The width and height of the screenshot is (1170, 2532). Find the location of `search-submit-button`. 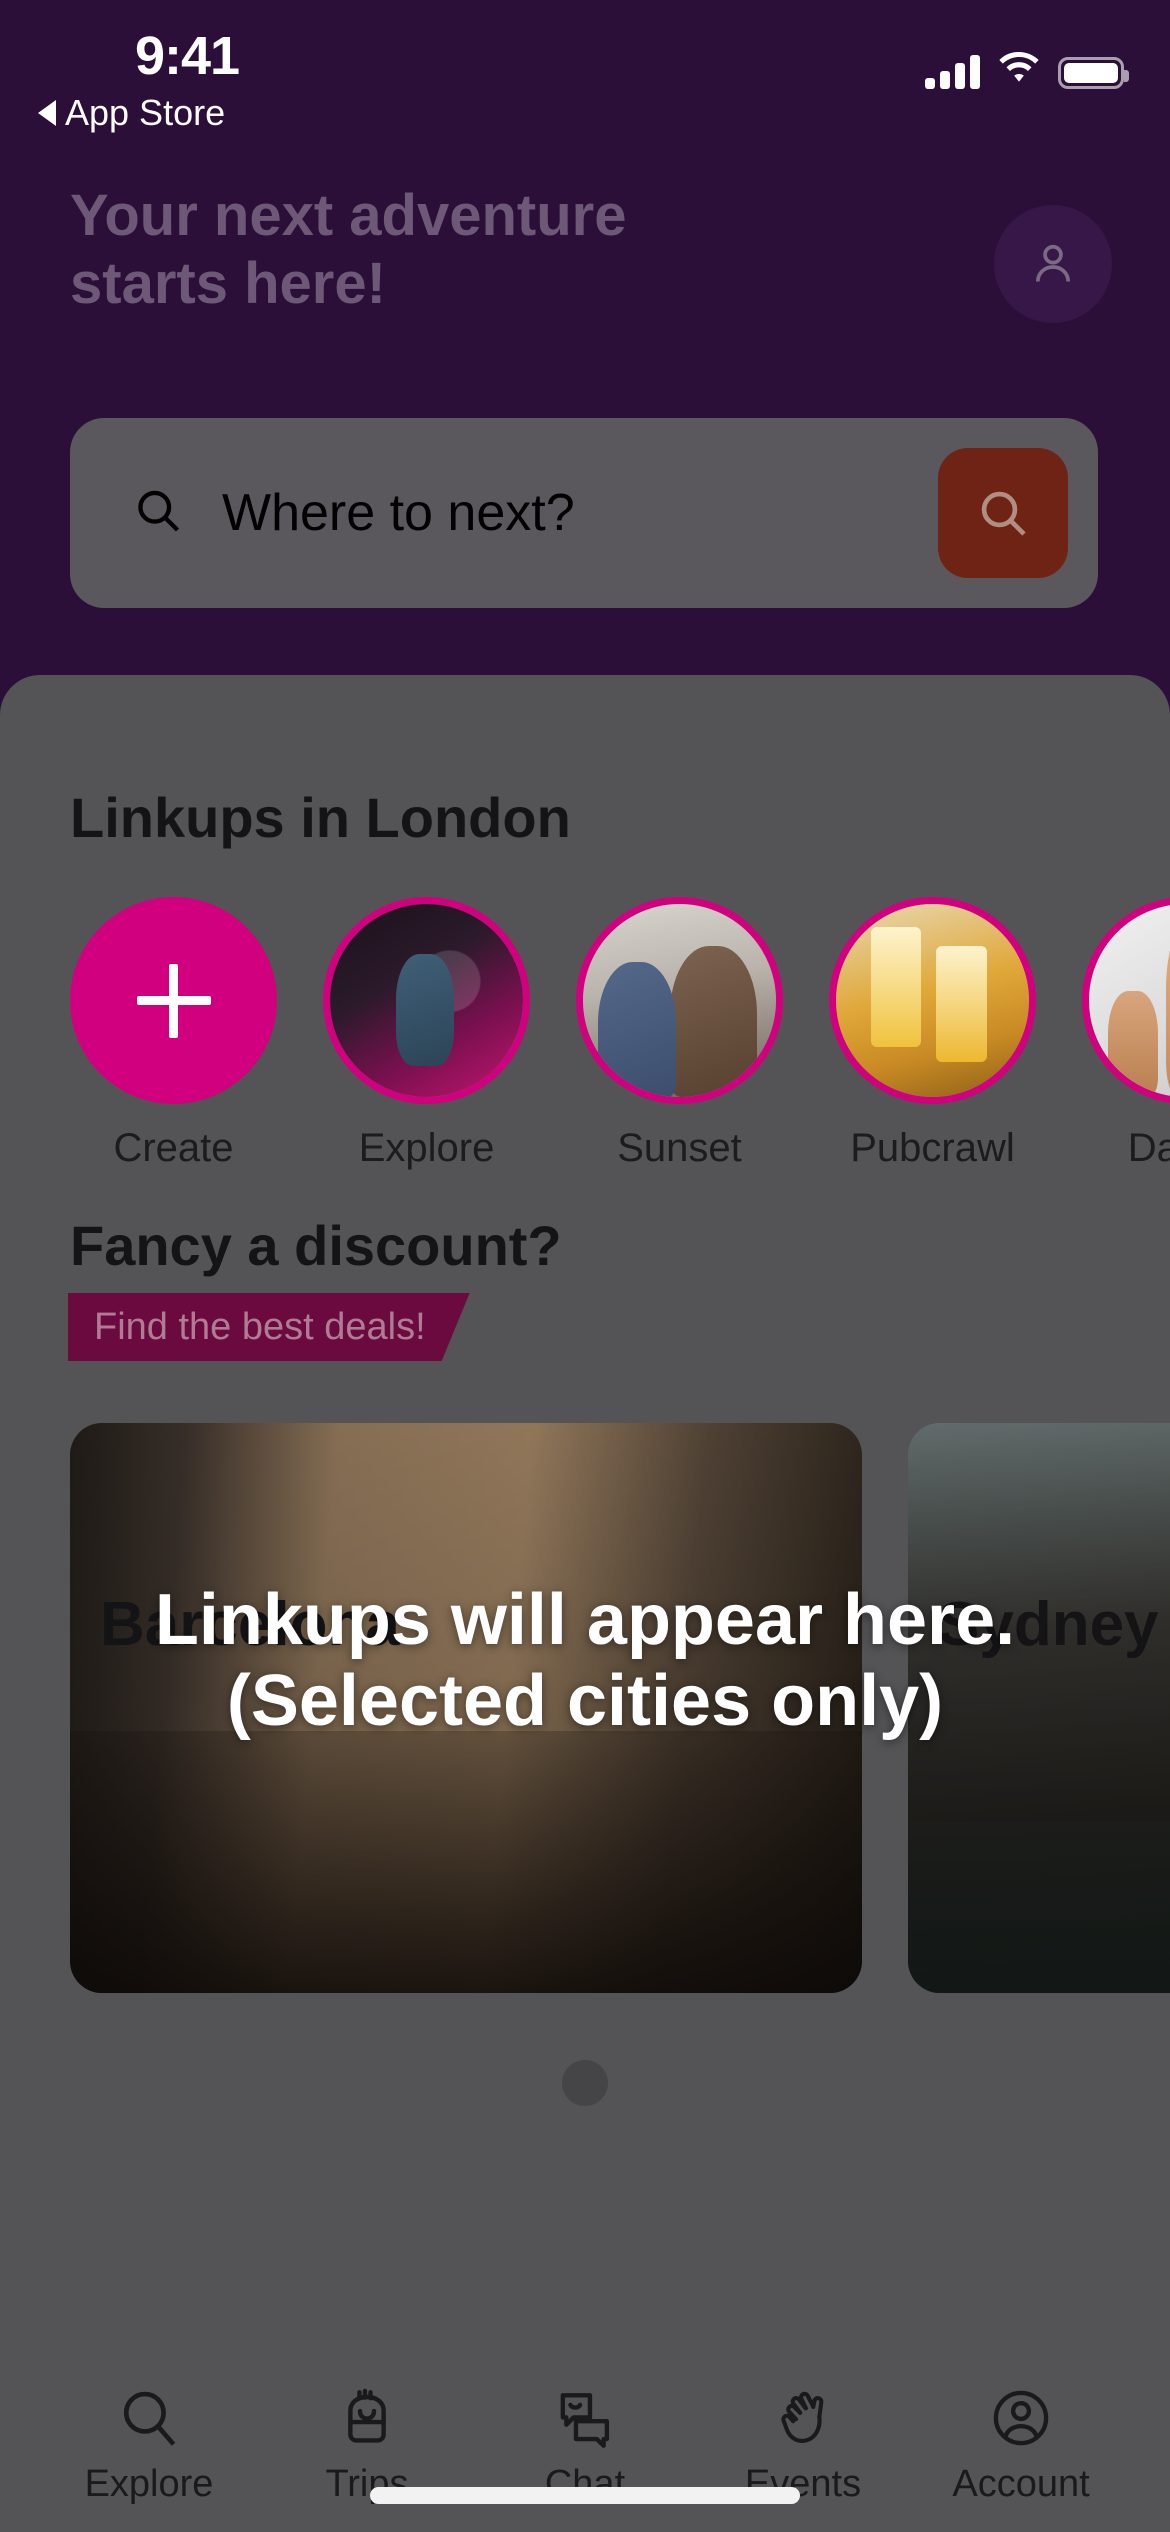

search-submit-button is located at coordinates (1003, 513).